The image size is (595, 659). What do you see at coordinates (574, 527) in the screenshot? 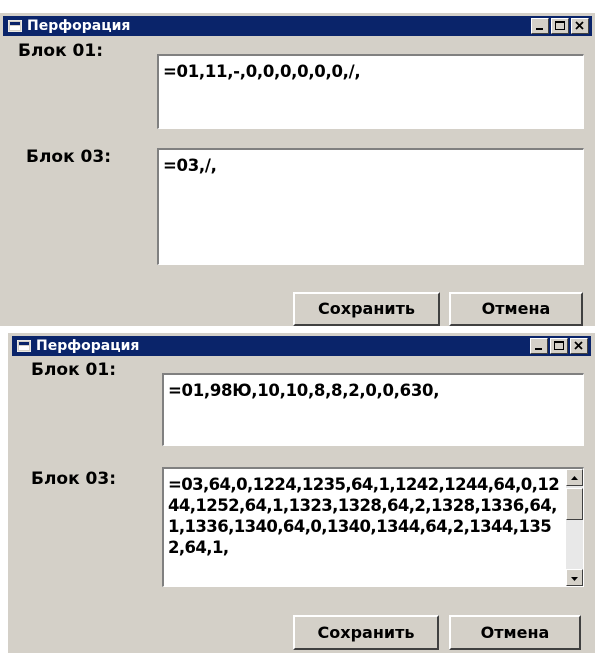
I see `block03-scrollbar` at bounding box center [574, 527].